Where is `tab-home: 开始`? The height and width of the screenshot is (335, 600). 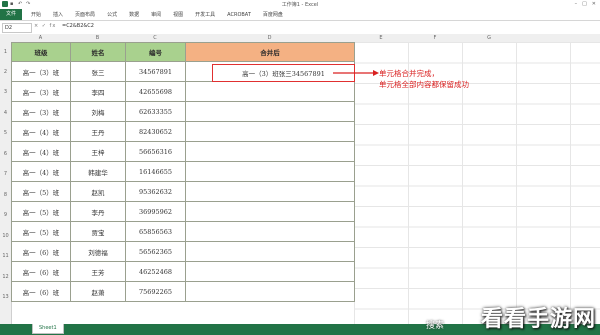 tab-home: 开始 is located at coordinates (36, 14).